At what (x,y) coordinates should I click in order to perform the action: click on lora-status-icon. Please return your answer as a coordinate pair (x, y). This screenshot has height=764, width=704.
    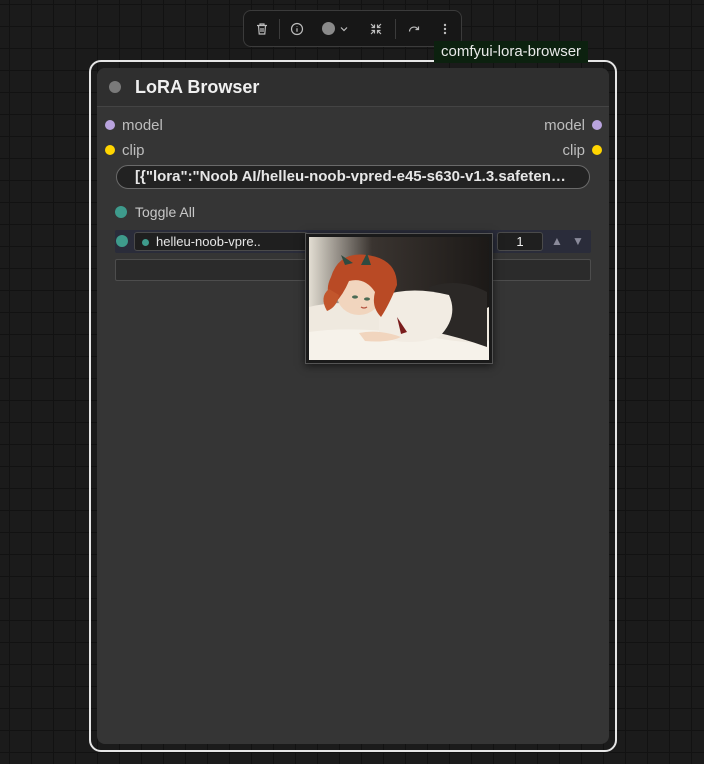
    Looking at the image, I should click on (145, 242).